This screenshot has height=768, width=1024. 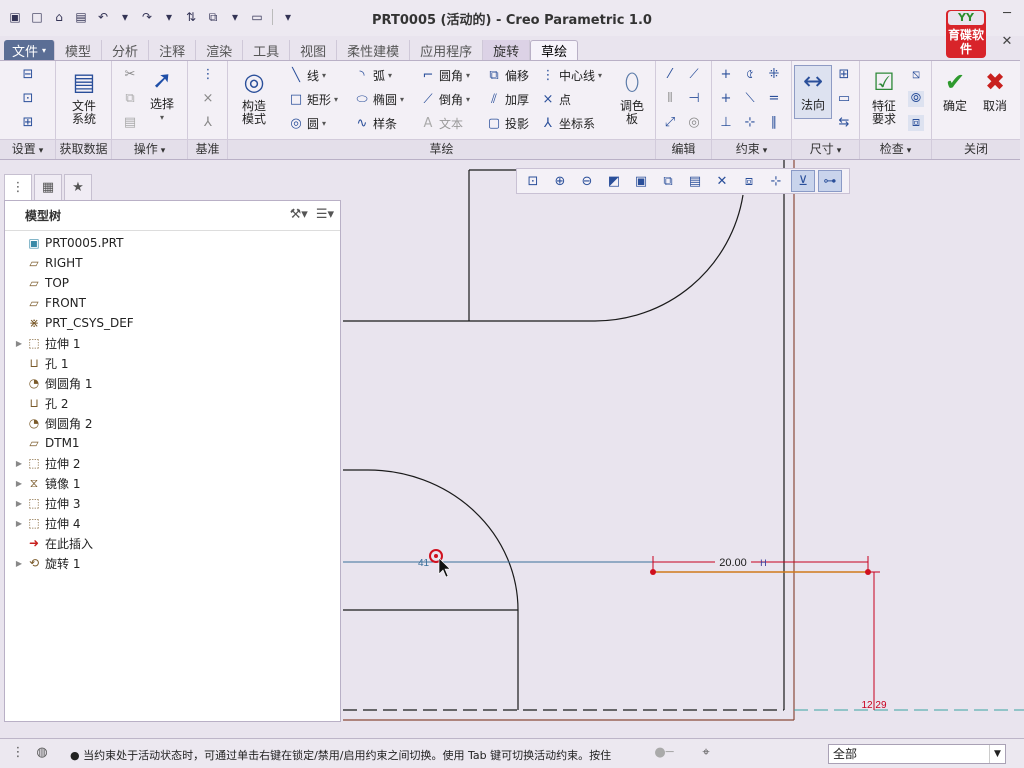 I want to click on tangent-constraint-icon: ৫, so click(x=750, y=75).